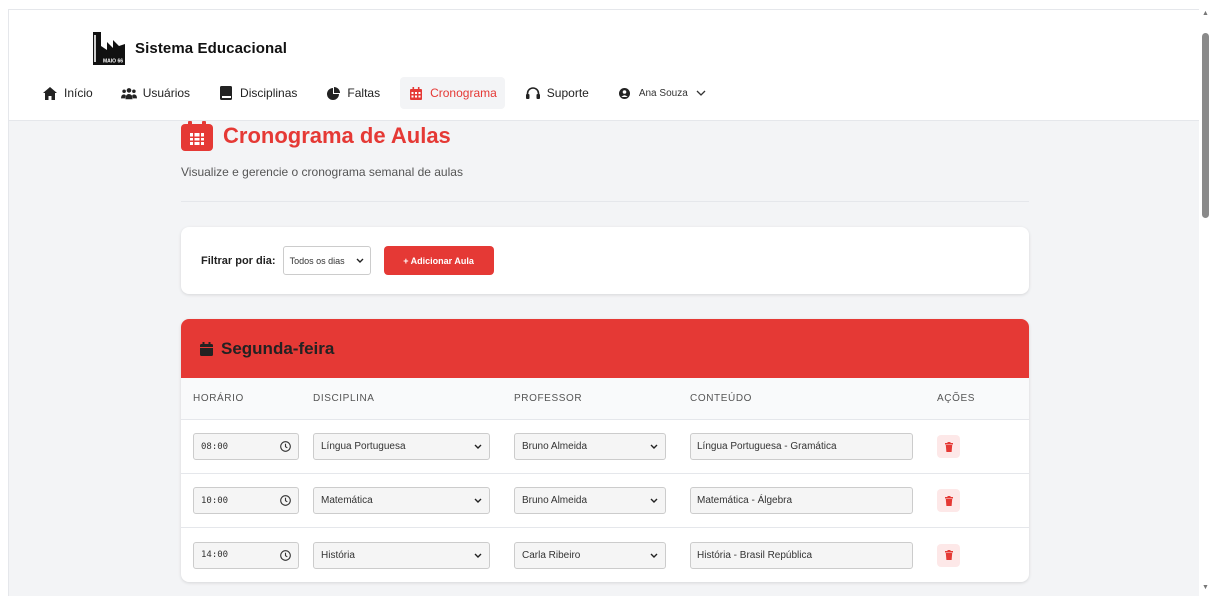  I want to click on column-header-conteudo: CONTEÚDO, so click(721, 398).